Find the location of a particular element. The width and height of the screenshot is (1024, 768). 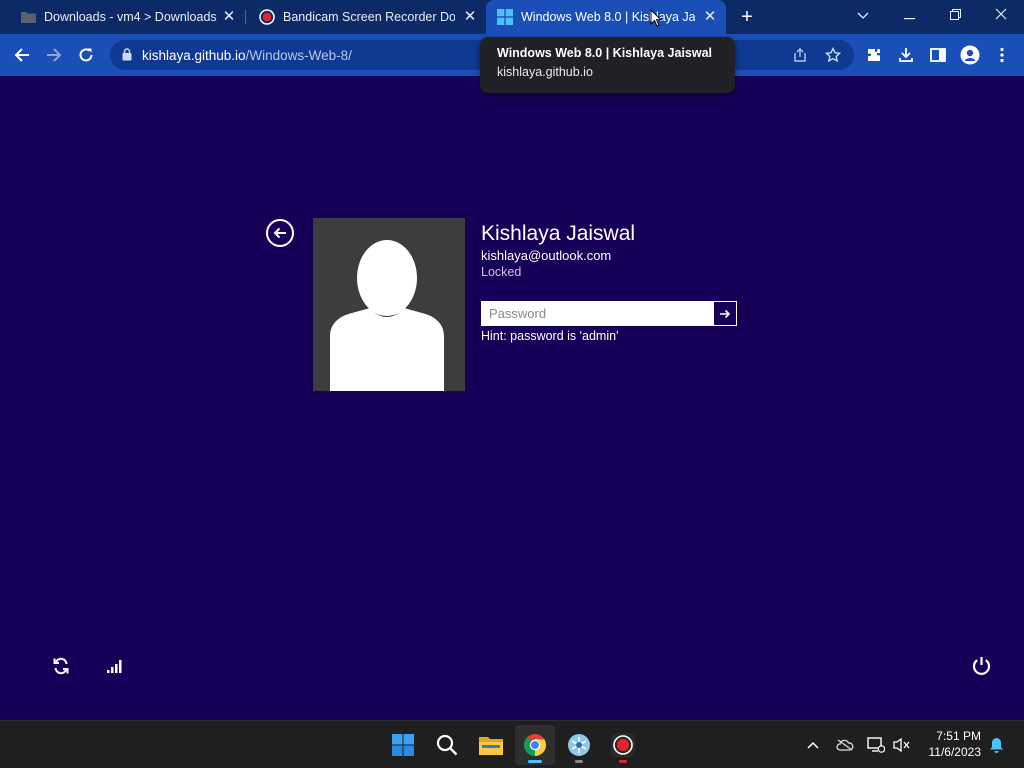

network-monitor-icon is located at coordinates (876, 745).